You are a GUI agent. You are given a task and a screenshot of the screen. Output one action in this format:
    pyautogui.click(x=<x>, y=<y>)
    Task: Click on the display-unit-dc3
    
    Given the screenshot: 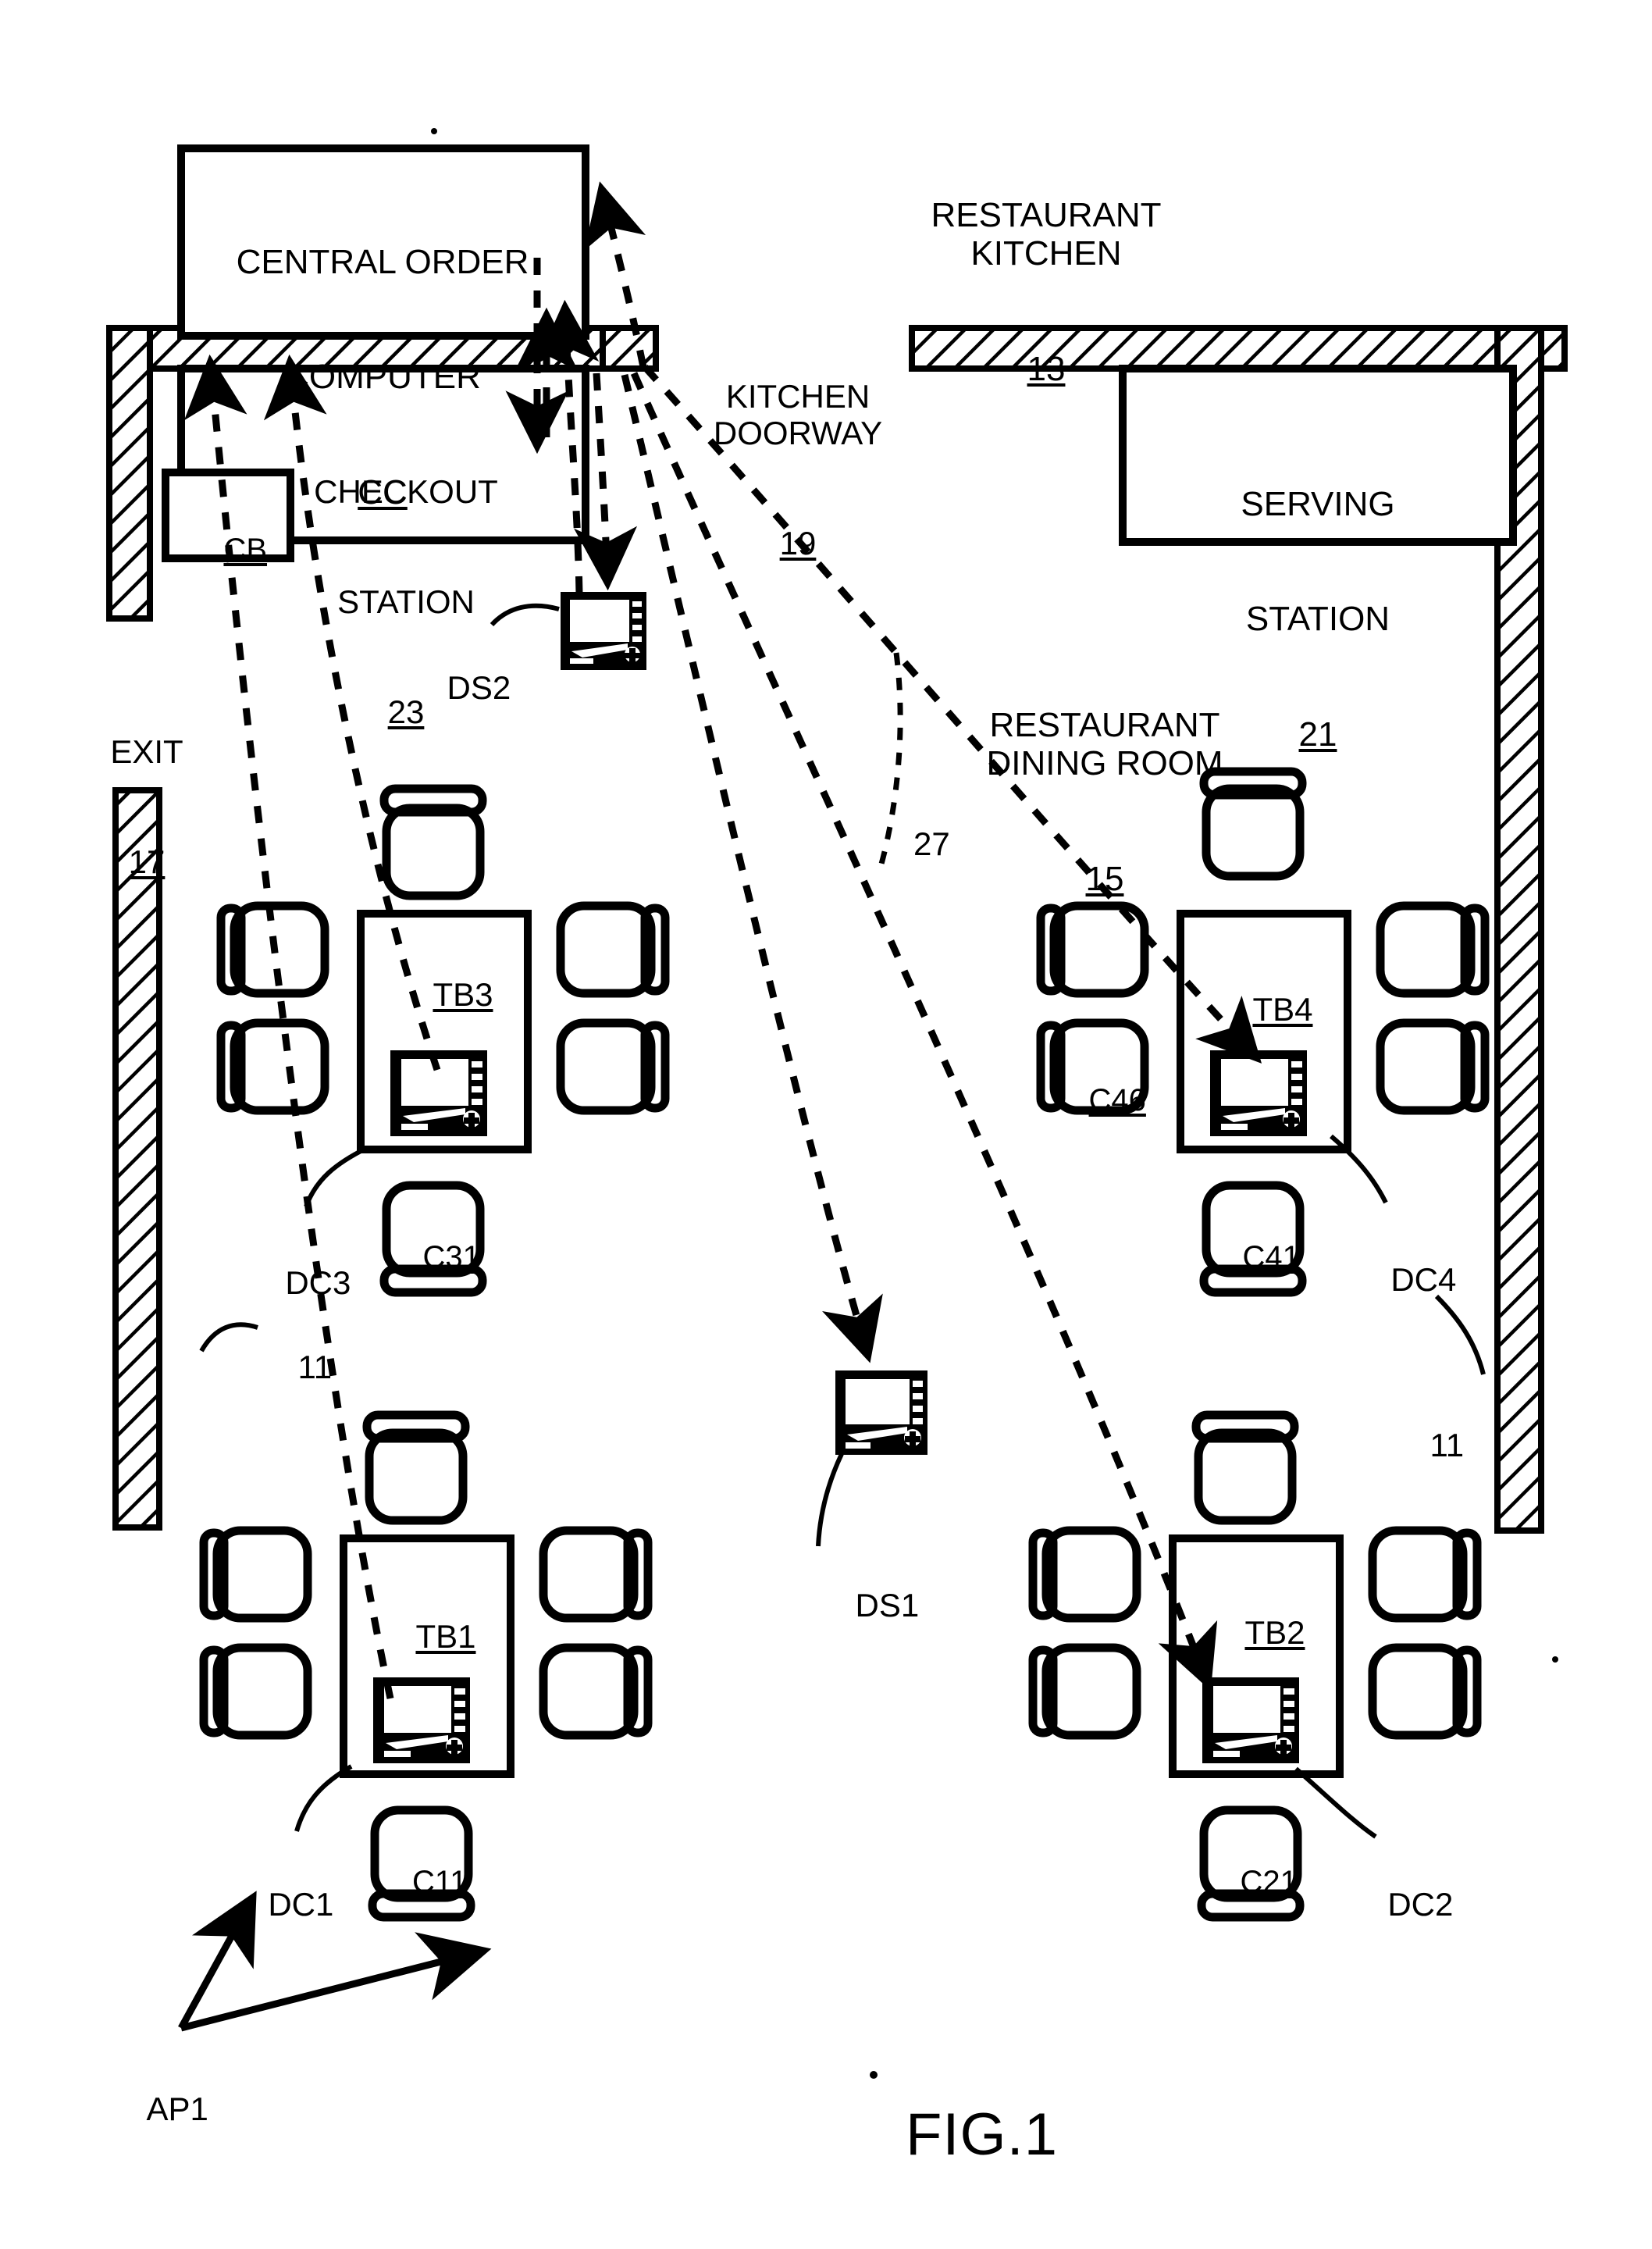 What is the action you would take?
    pyautogui.click(x=438, y=1093)
    